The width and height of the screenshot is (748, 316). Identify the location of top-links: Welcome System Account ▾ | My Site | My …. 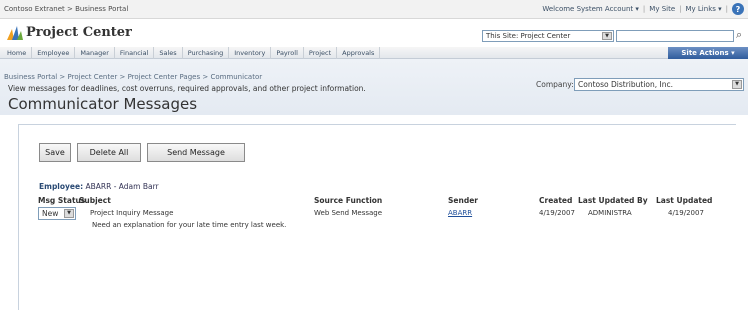
(643, 9).